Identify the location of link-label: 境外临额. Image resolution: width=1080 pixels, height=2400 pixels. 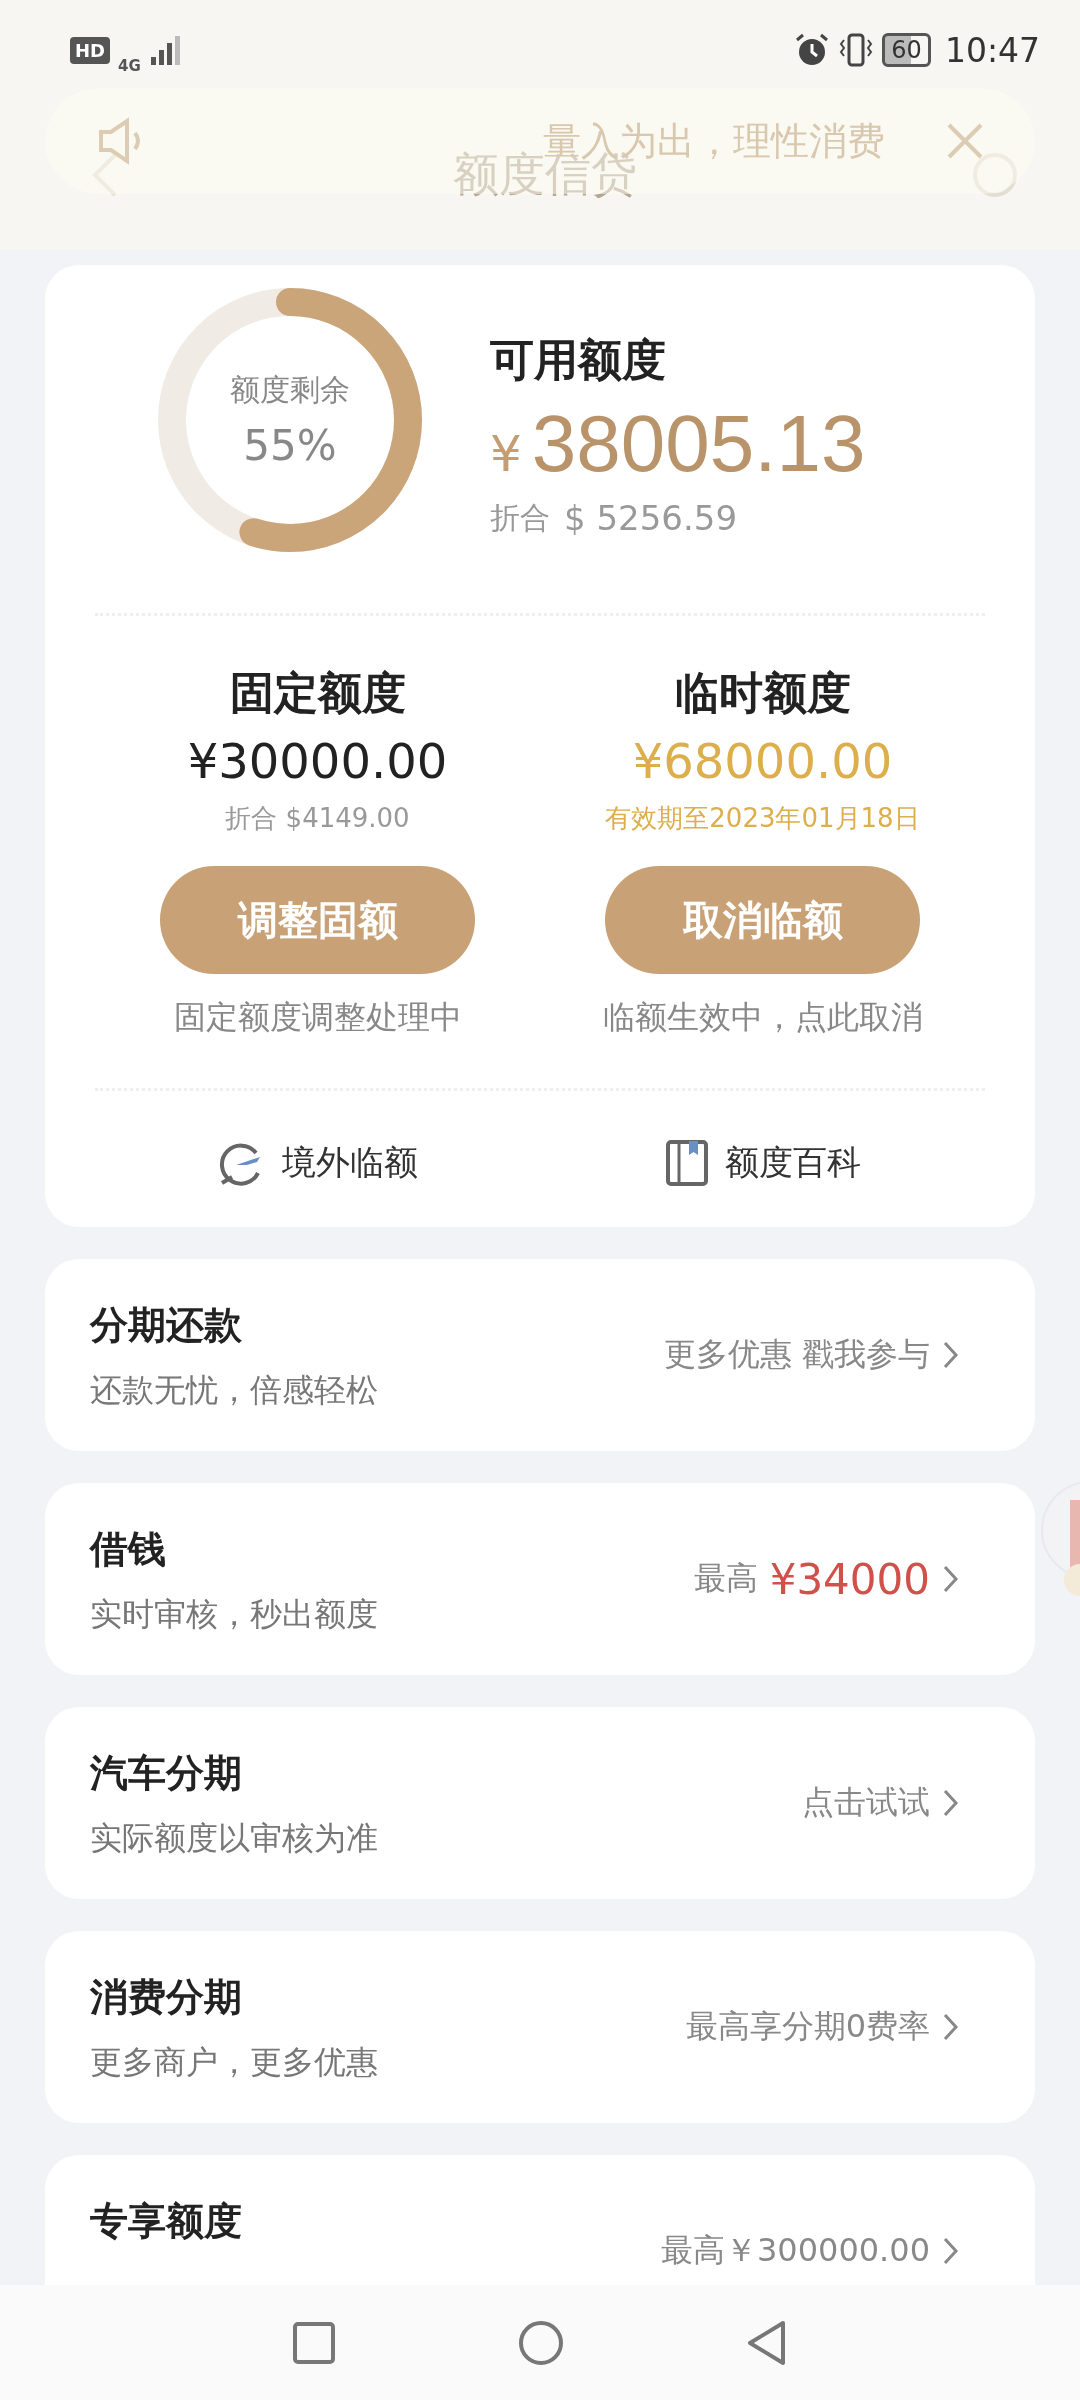
(349, 1163).